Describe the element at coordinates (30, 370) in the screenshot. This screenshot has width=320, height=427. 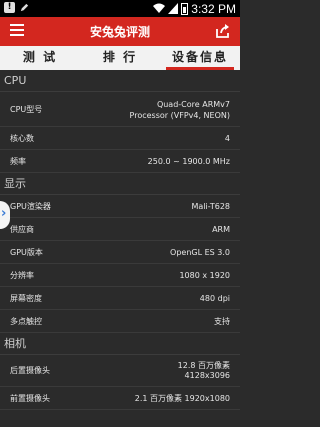
I see `info-key: 后置摄像头` at that location.